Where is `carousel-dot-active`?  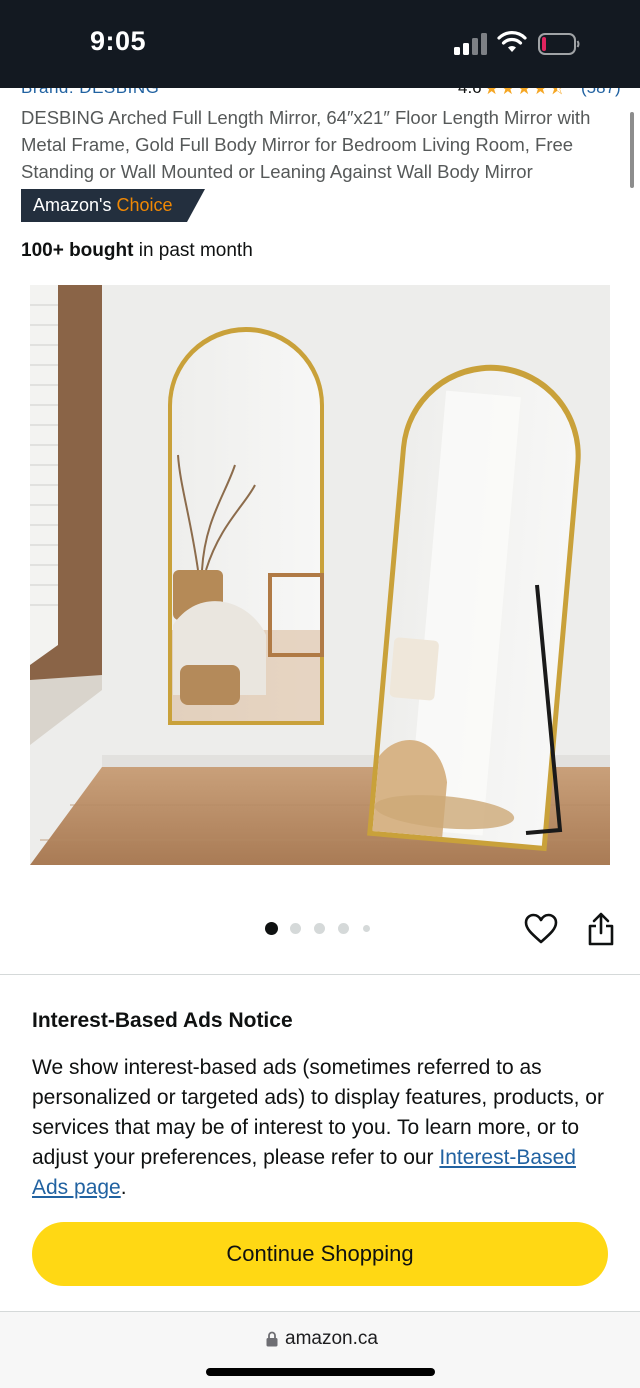
carousel-dot-active is located at coordinates (271, 928).